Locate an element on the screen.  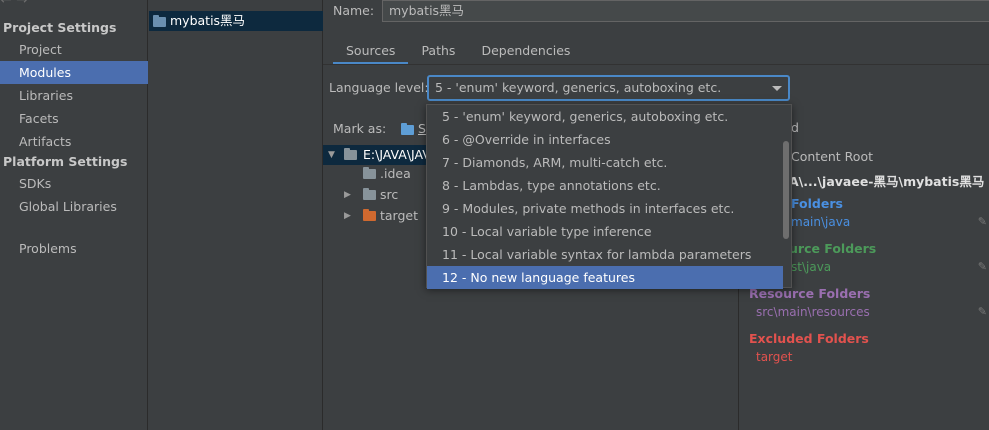
language-option: 7 - Diamonds, ARM, multi-catch etc. is located at coordinates (605, 162).